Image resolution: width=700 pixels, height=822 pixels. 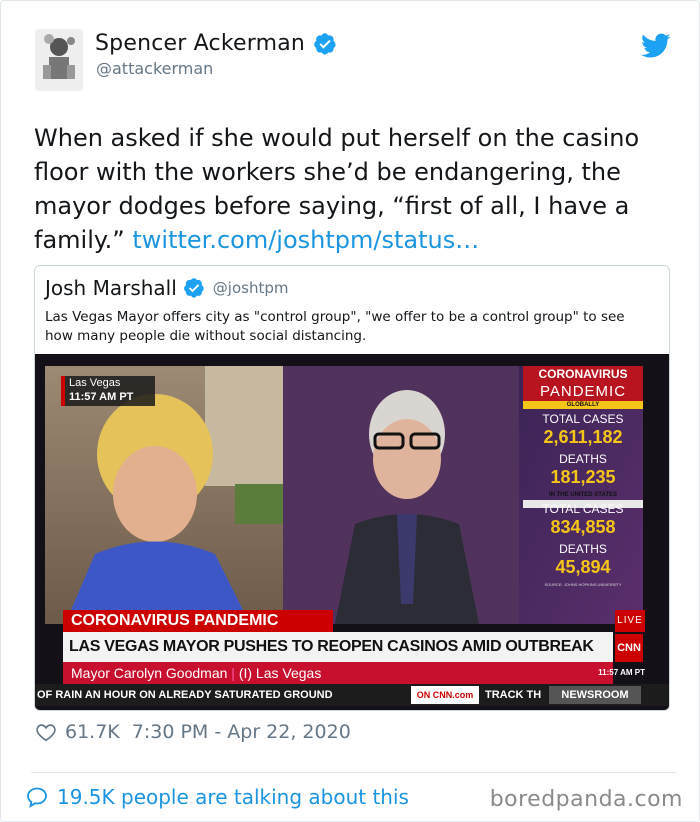 I want to click on divider, so click(x=354, y=772).